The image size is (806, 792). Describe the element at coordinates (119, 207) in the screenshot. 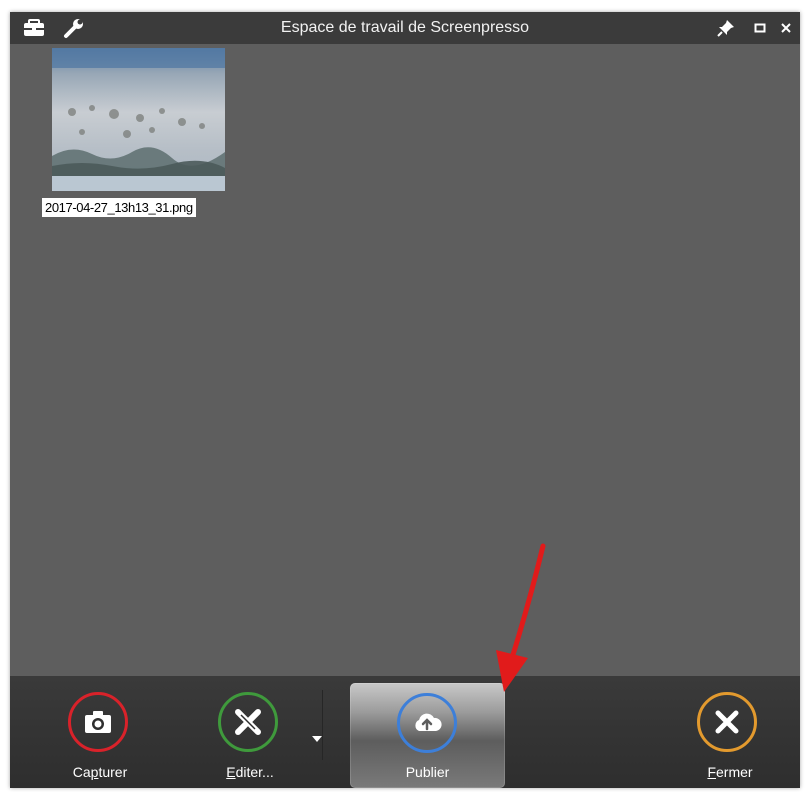

I see `thumbnail-filename: 2017-04-27_13h13_31.png` at that location.